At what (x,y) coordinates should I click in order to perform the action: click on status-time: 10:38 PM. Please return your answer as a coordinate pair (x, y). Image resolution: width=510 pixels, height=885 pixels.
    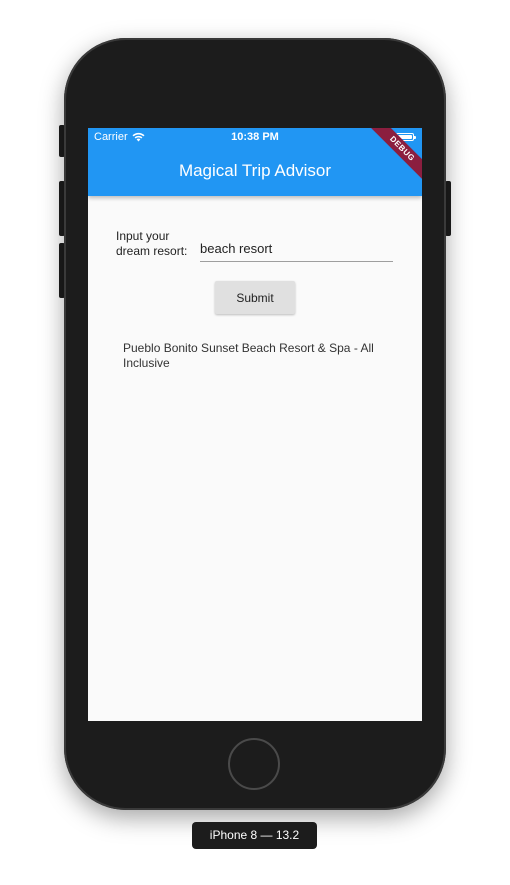
    Looking at the image, I should click on (255, 137).